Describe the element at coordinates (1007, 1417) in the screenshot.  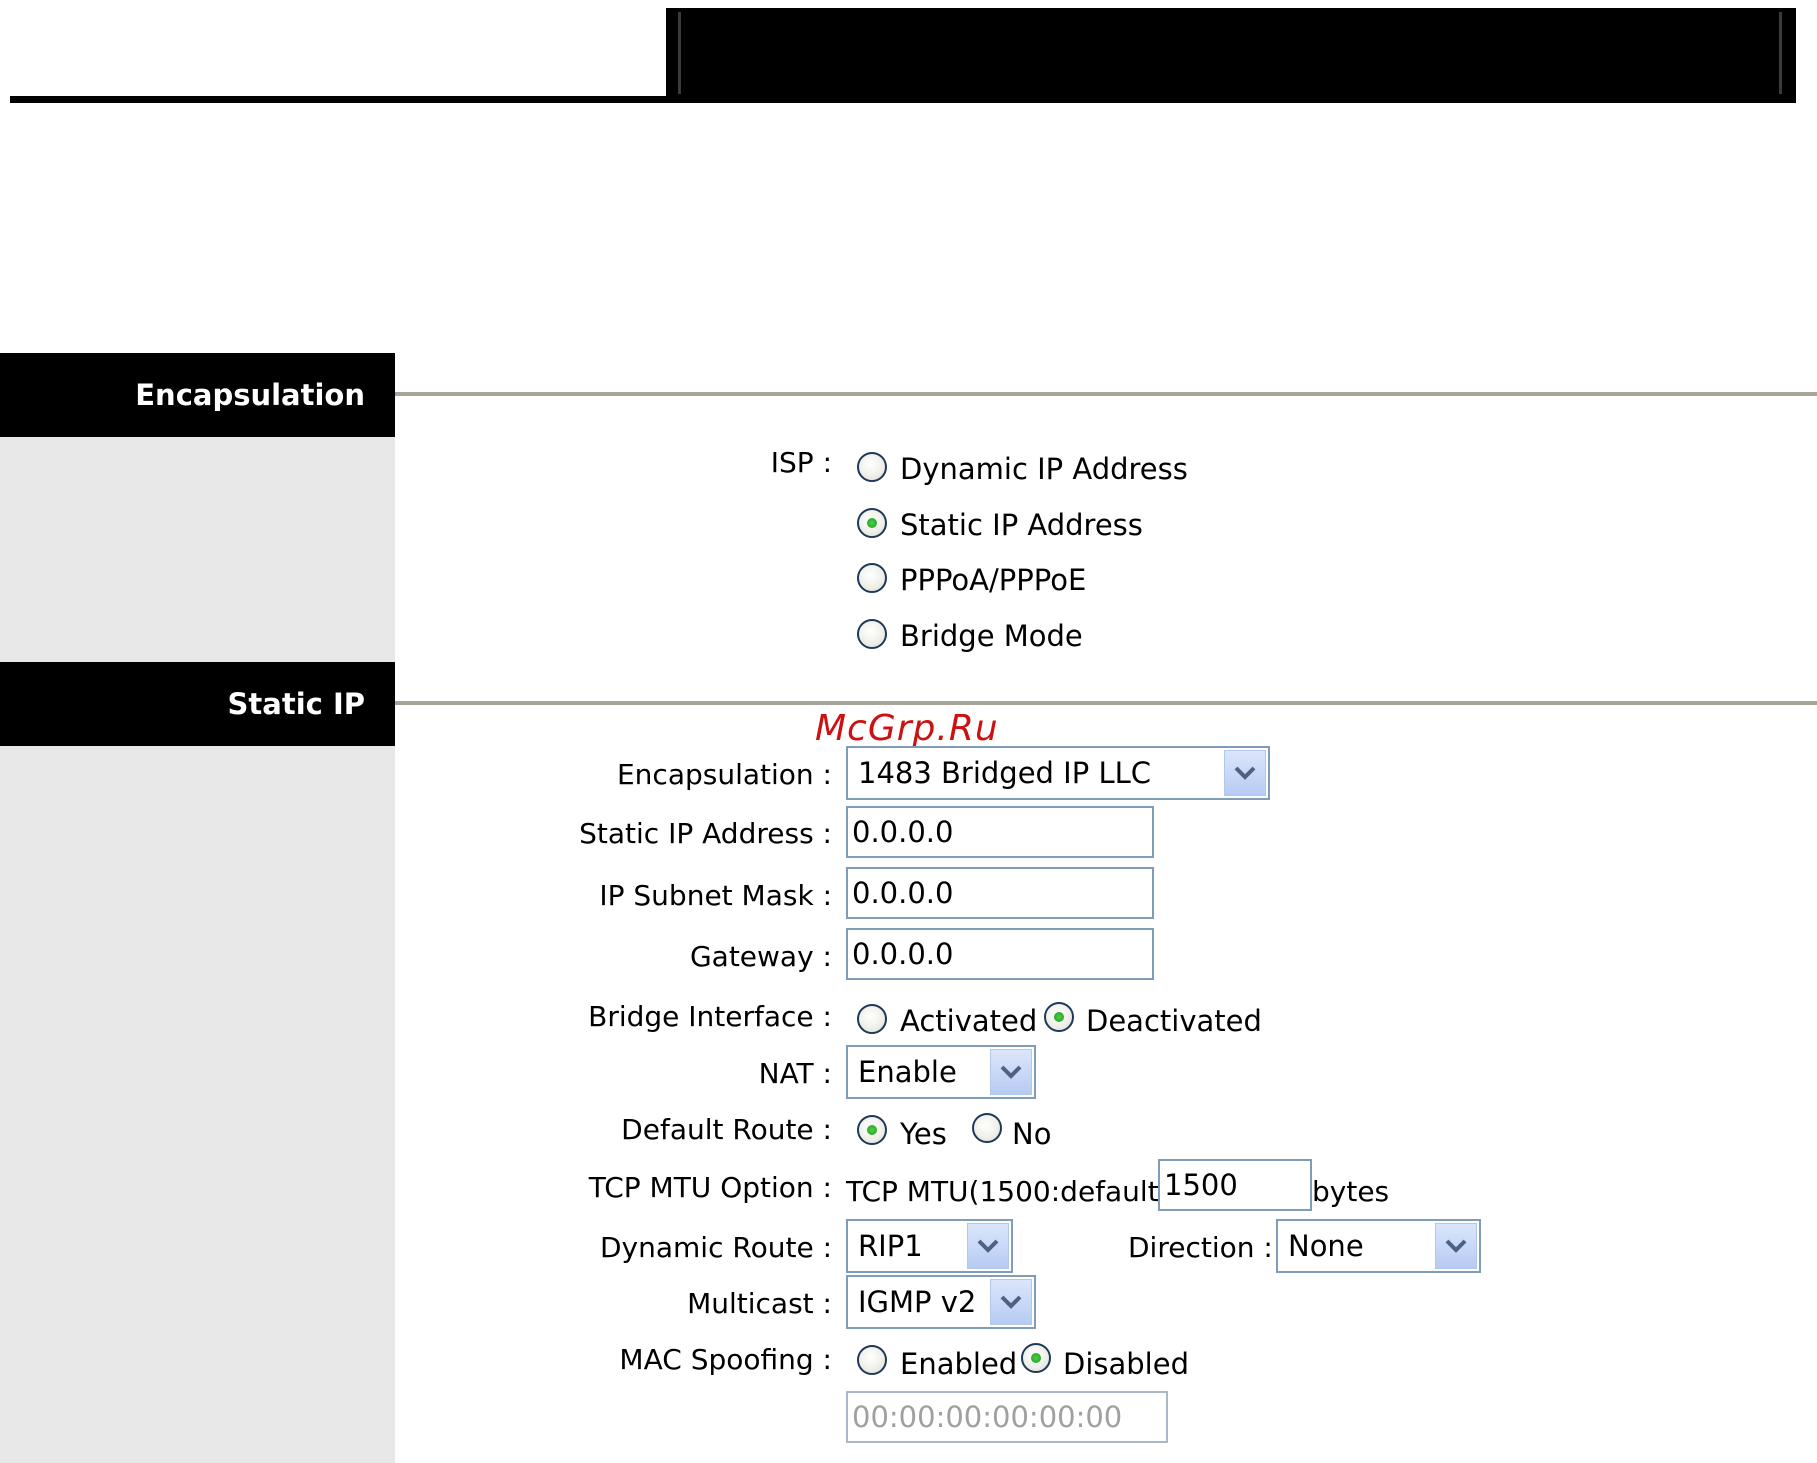
I see `mac-address-input: 00:00:00:00:00:00` at that location.